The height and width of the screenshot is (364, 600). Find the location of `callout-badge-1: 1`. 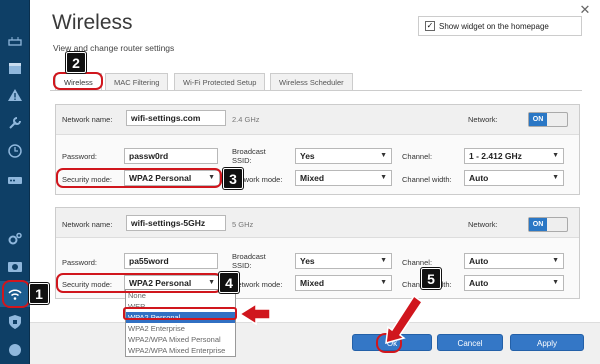

callout-badge-1: 1 is located at coordinates (39, 293).